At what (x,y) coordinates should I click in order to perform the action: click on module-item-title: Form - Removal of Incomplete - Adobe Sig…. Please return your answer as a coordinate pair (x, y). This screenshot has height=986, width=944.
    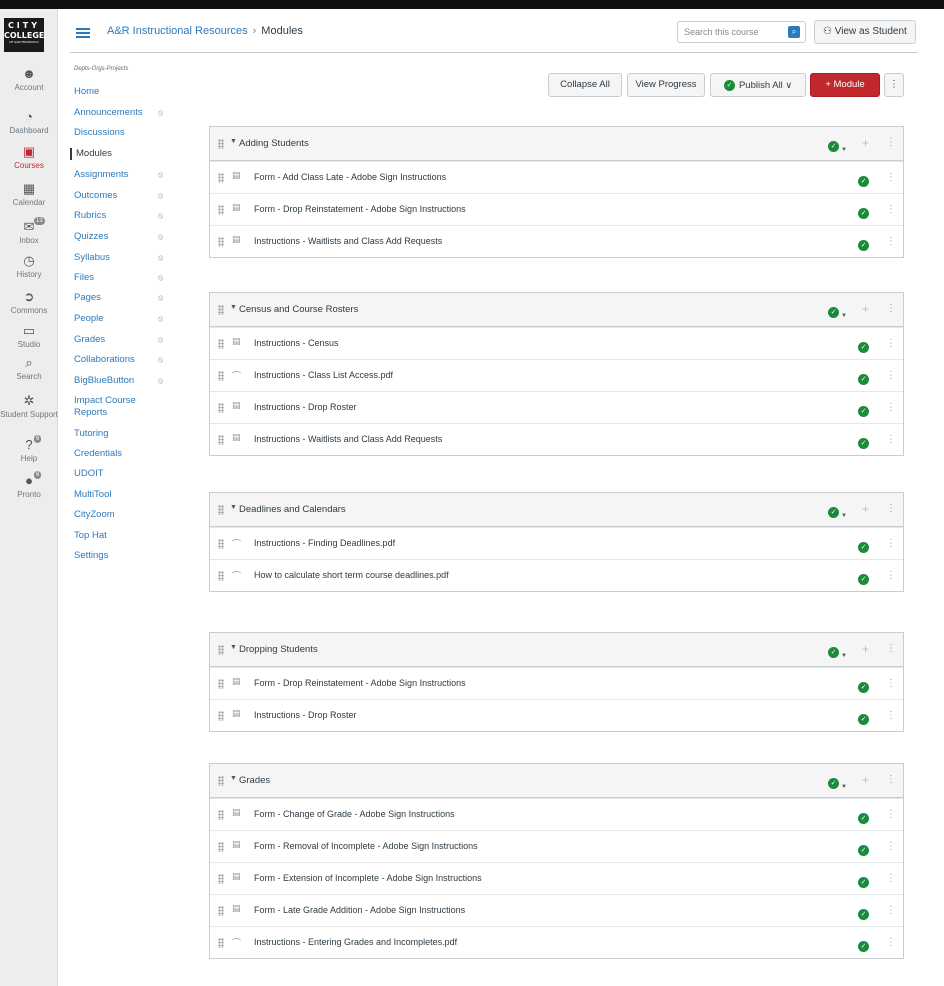
    Looking at the image, I should click on (366, 846).